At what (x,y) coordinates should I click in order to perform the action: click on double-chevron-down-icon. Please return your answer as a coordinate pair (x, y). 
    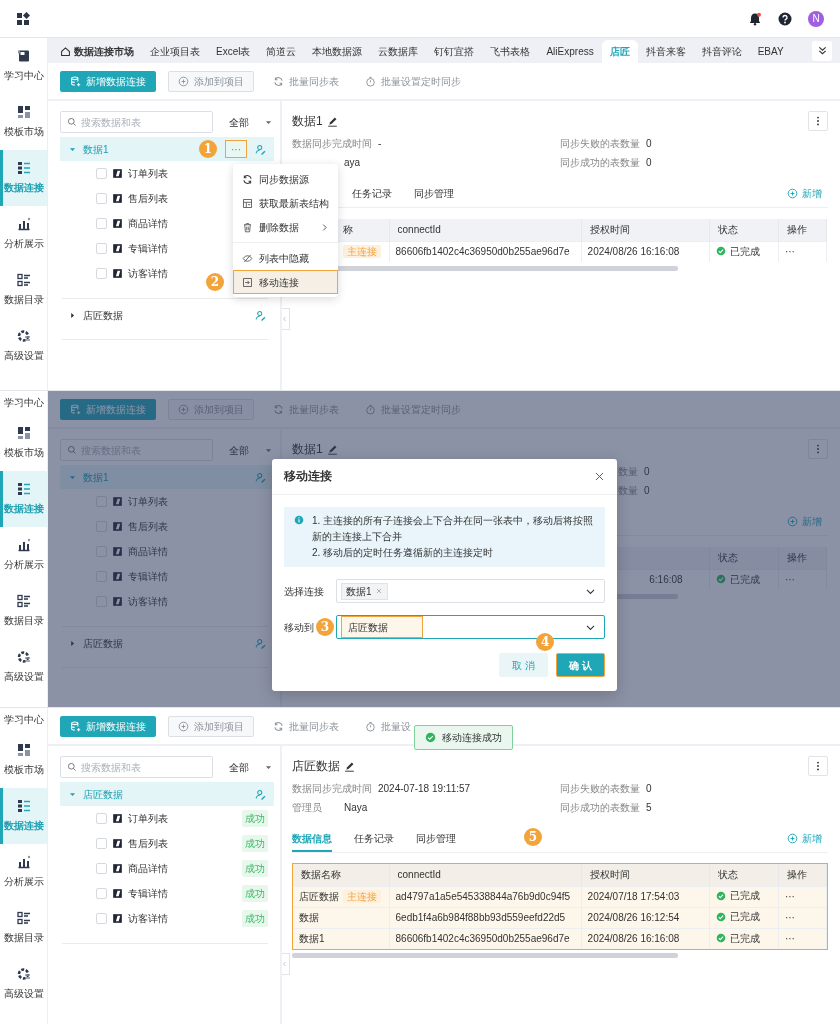
    Looking at the image, I should click on (822, 50).